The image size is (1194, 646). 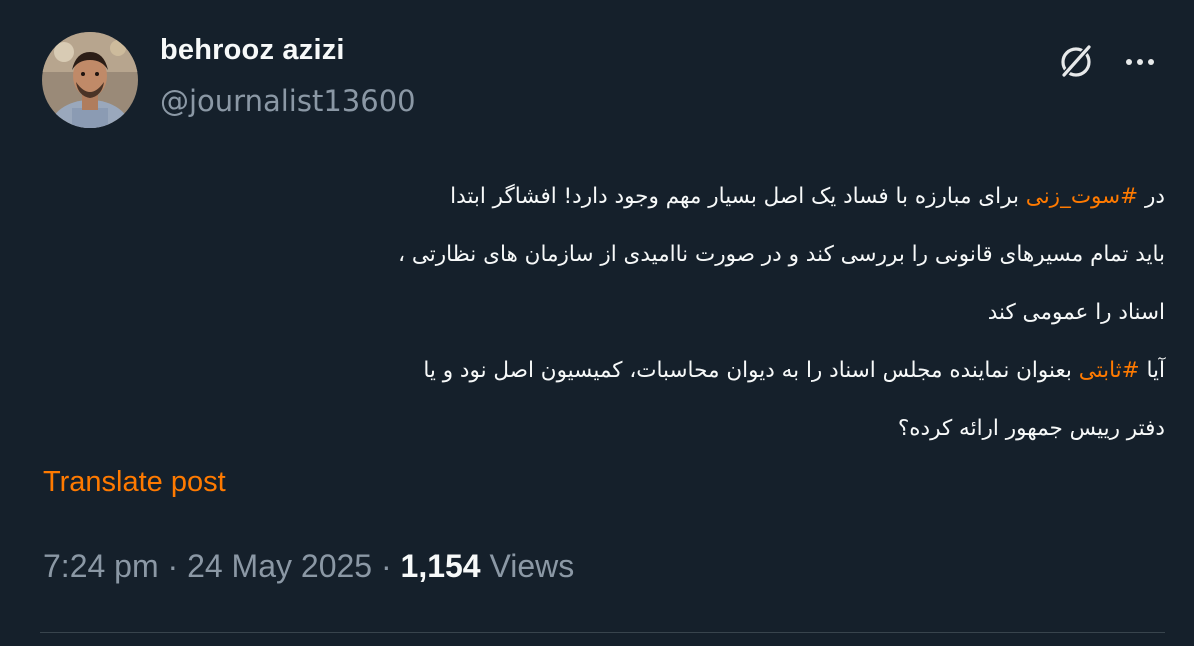 What do you see at coordinates (101, 566) in the screenshot?
I see `post-time: 7:24 pm` at bounding box center [101, 566].